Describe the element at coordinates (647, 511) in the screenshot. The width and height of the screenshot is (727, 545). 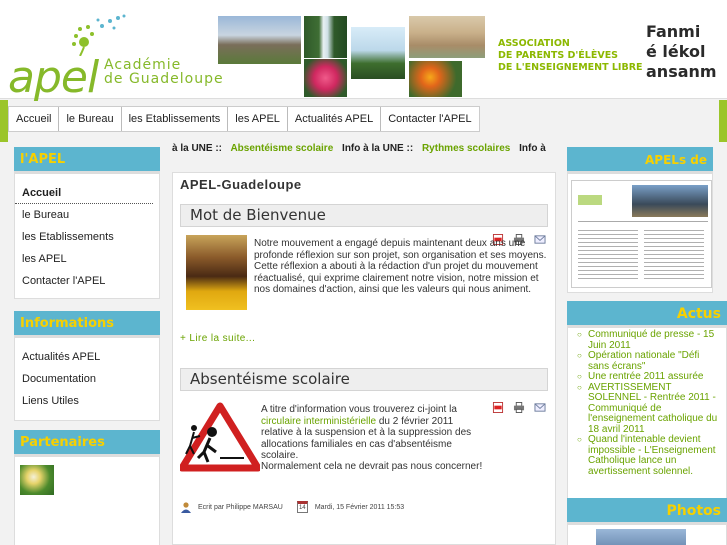
I see `sidebar-photos-title: Photos` at that location.